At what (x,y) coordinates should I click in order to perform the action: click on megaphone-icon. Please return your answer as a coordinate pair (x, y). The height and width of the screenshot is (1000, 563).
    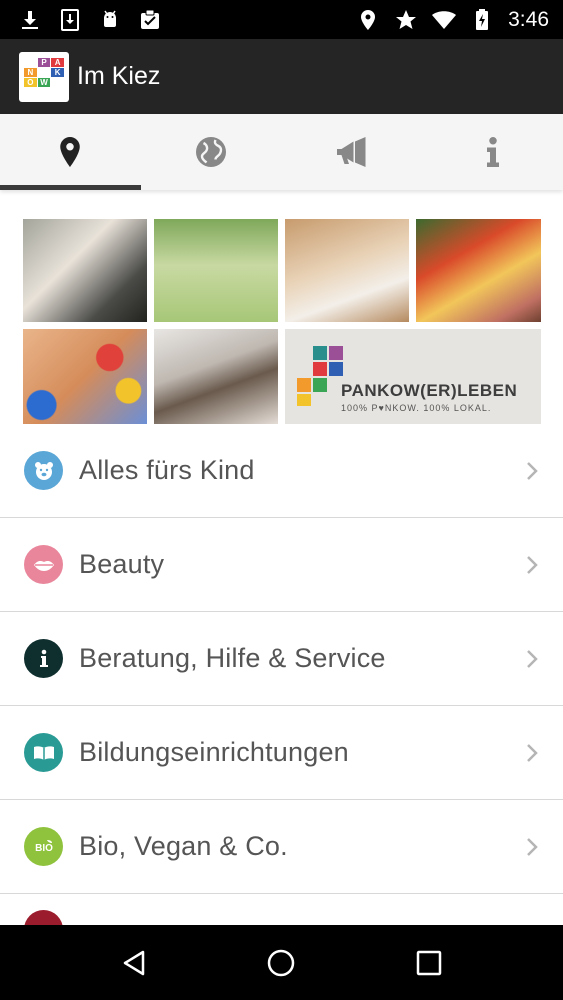
    Looking at the image, I should click on (351, 152).